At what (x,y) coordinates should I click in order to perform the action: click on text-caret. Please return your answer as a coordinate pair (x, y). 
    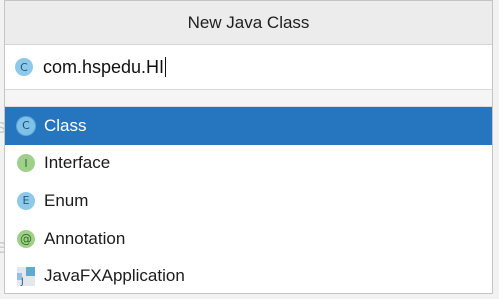
    Looking at the image, I should click on (166, 67).